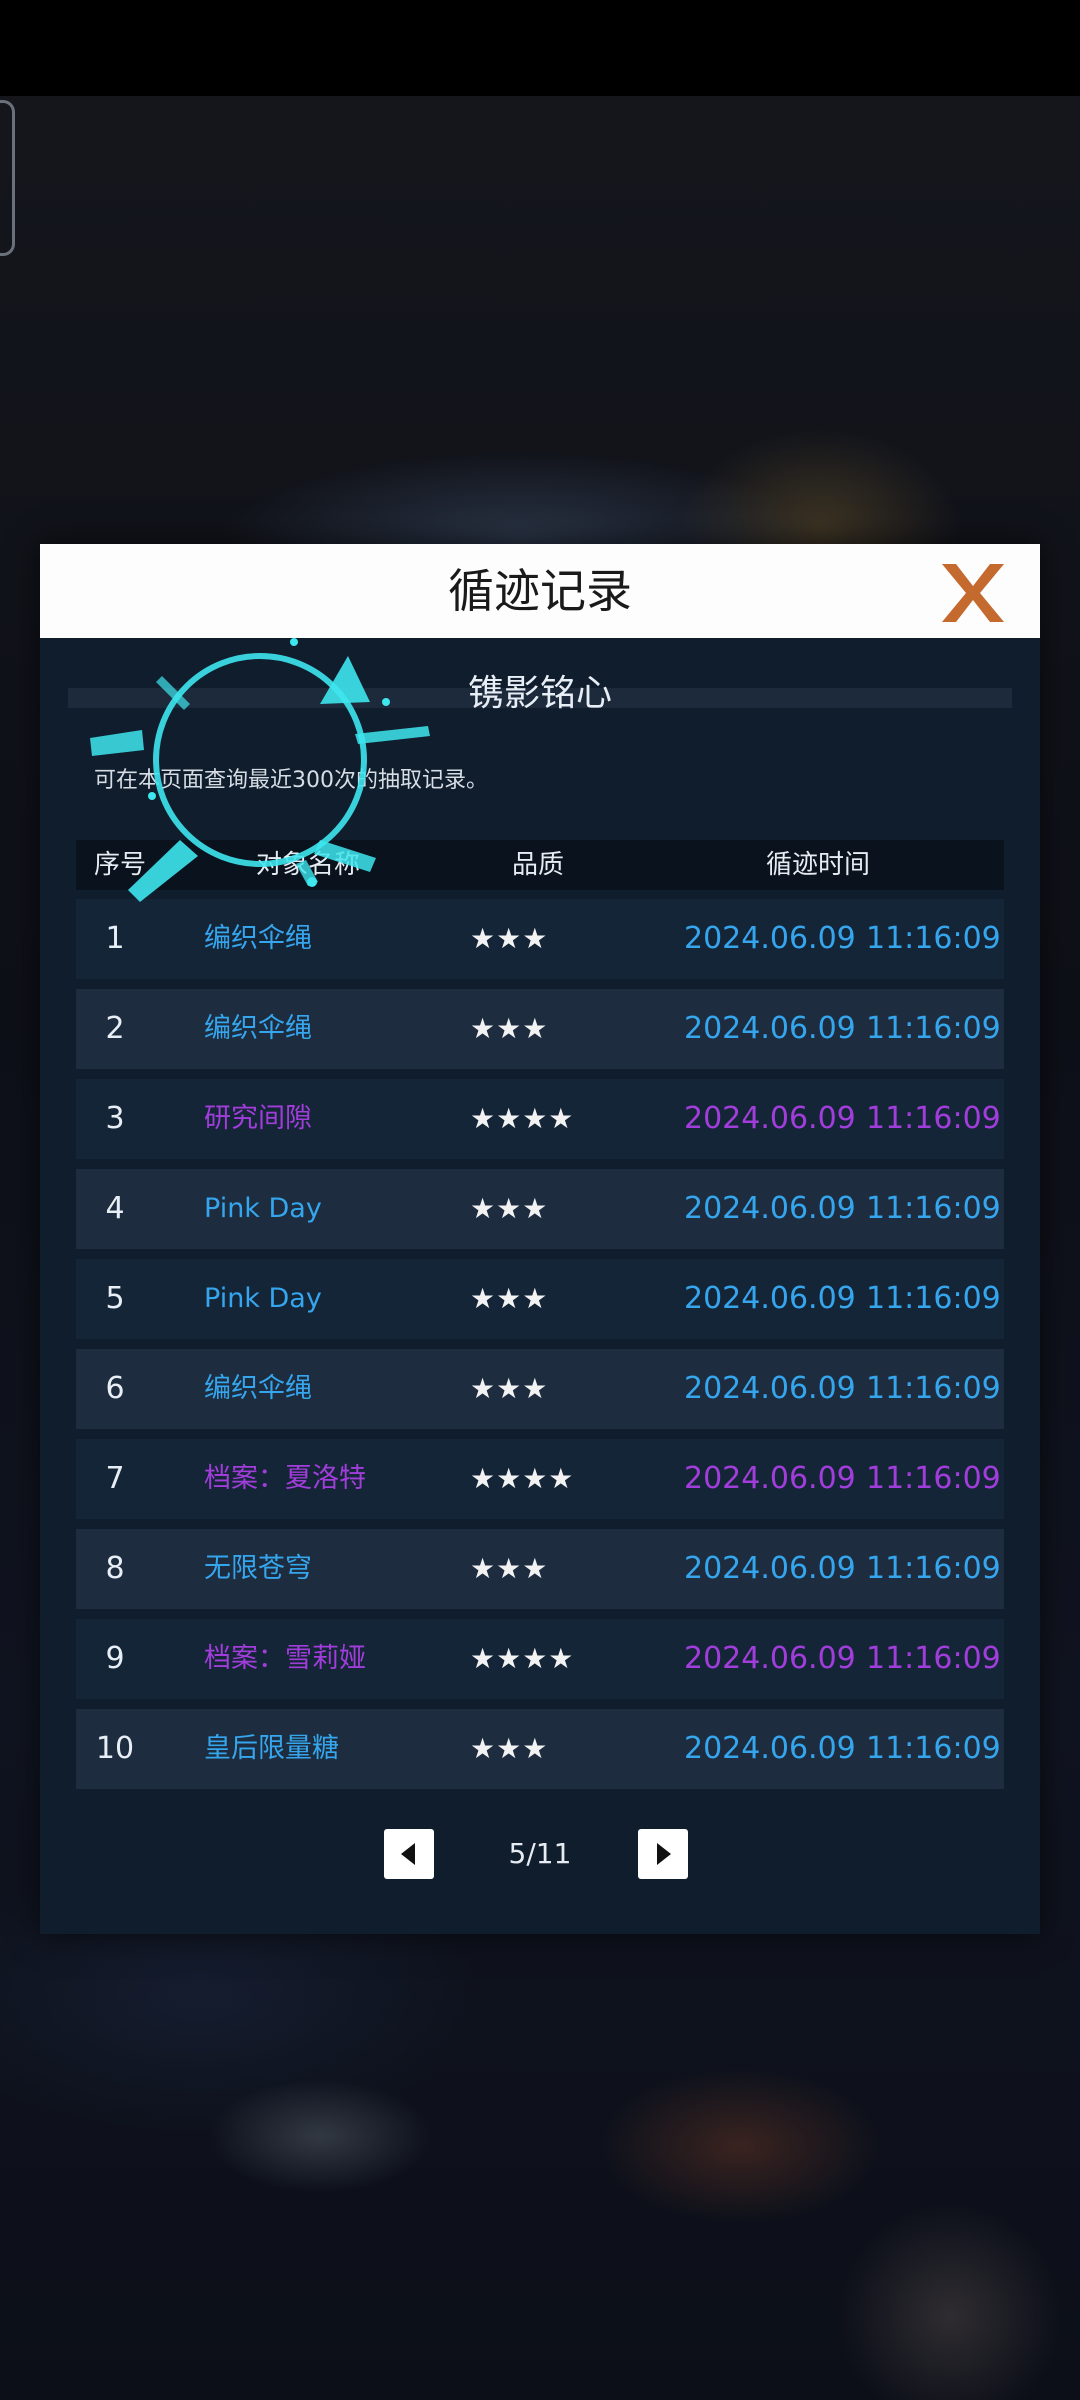 The height and width of the screenshot is (2400, 1080). I want to click on row-index: 1, so click(115, 938).